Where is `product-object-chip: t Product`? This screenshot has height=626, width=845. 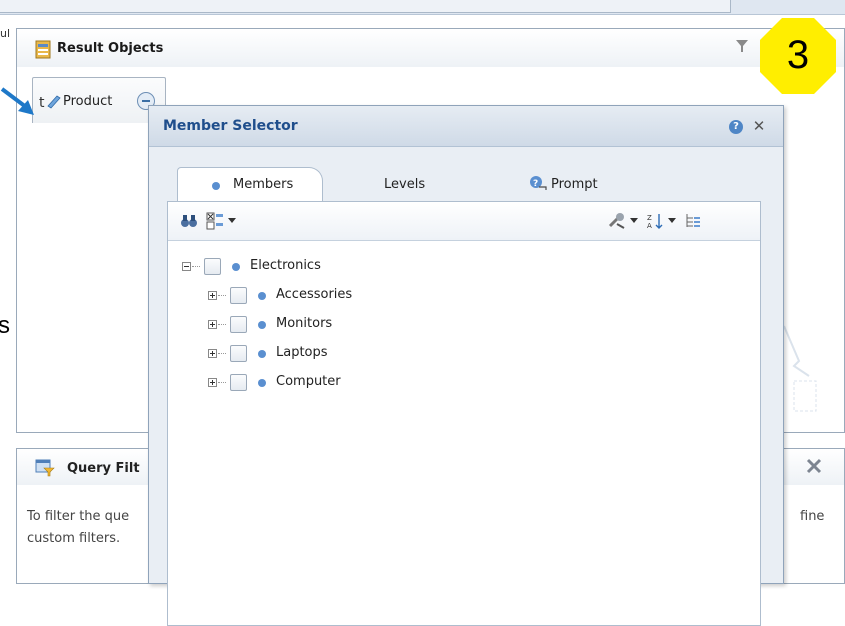
product-object-chip: t Product is located at coordinates (99, 100).